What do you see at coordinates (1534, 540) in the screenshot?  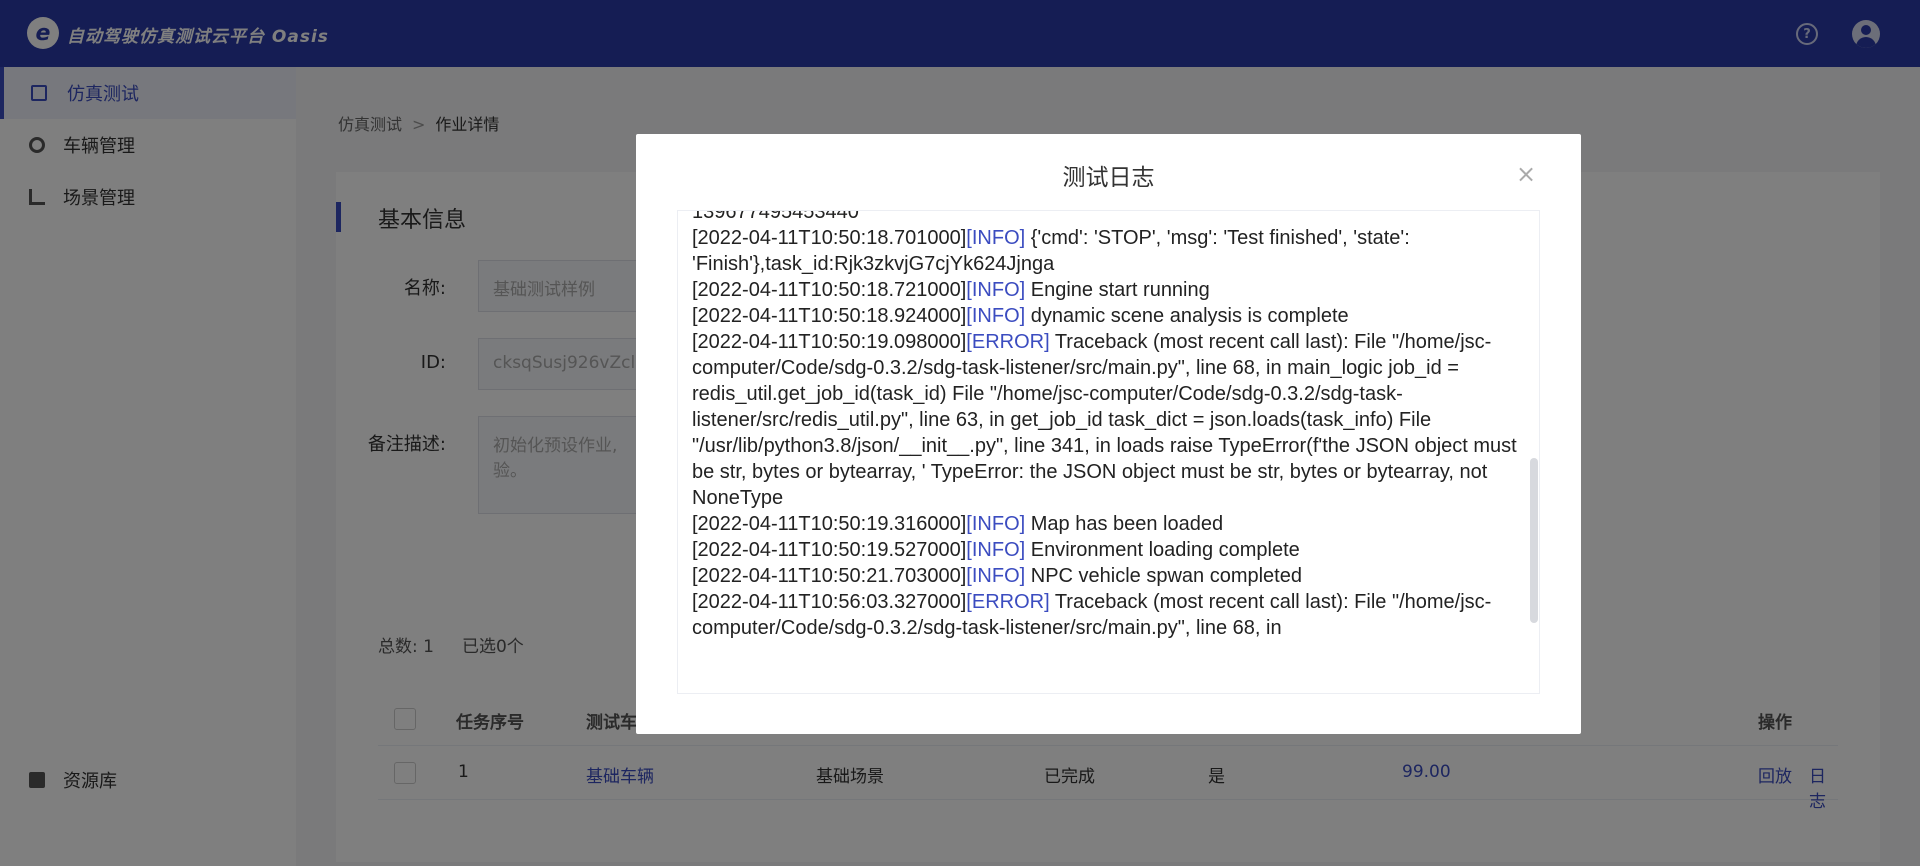 I see `scrollbar-thumb` at bounding box center [1534, 540].